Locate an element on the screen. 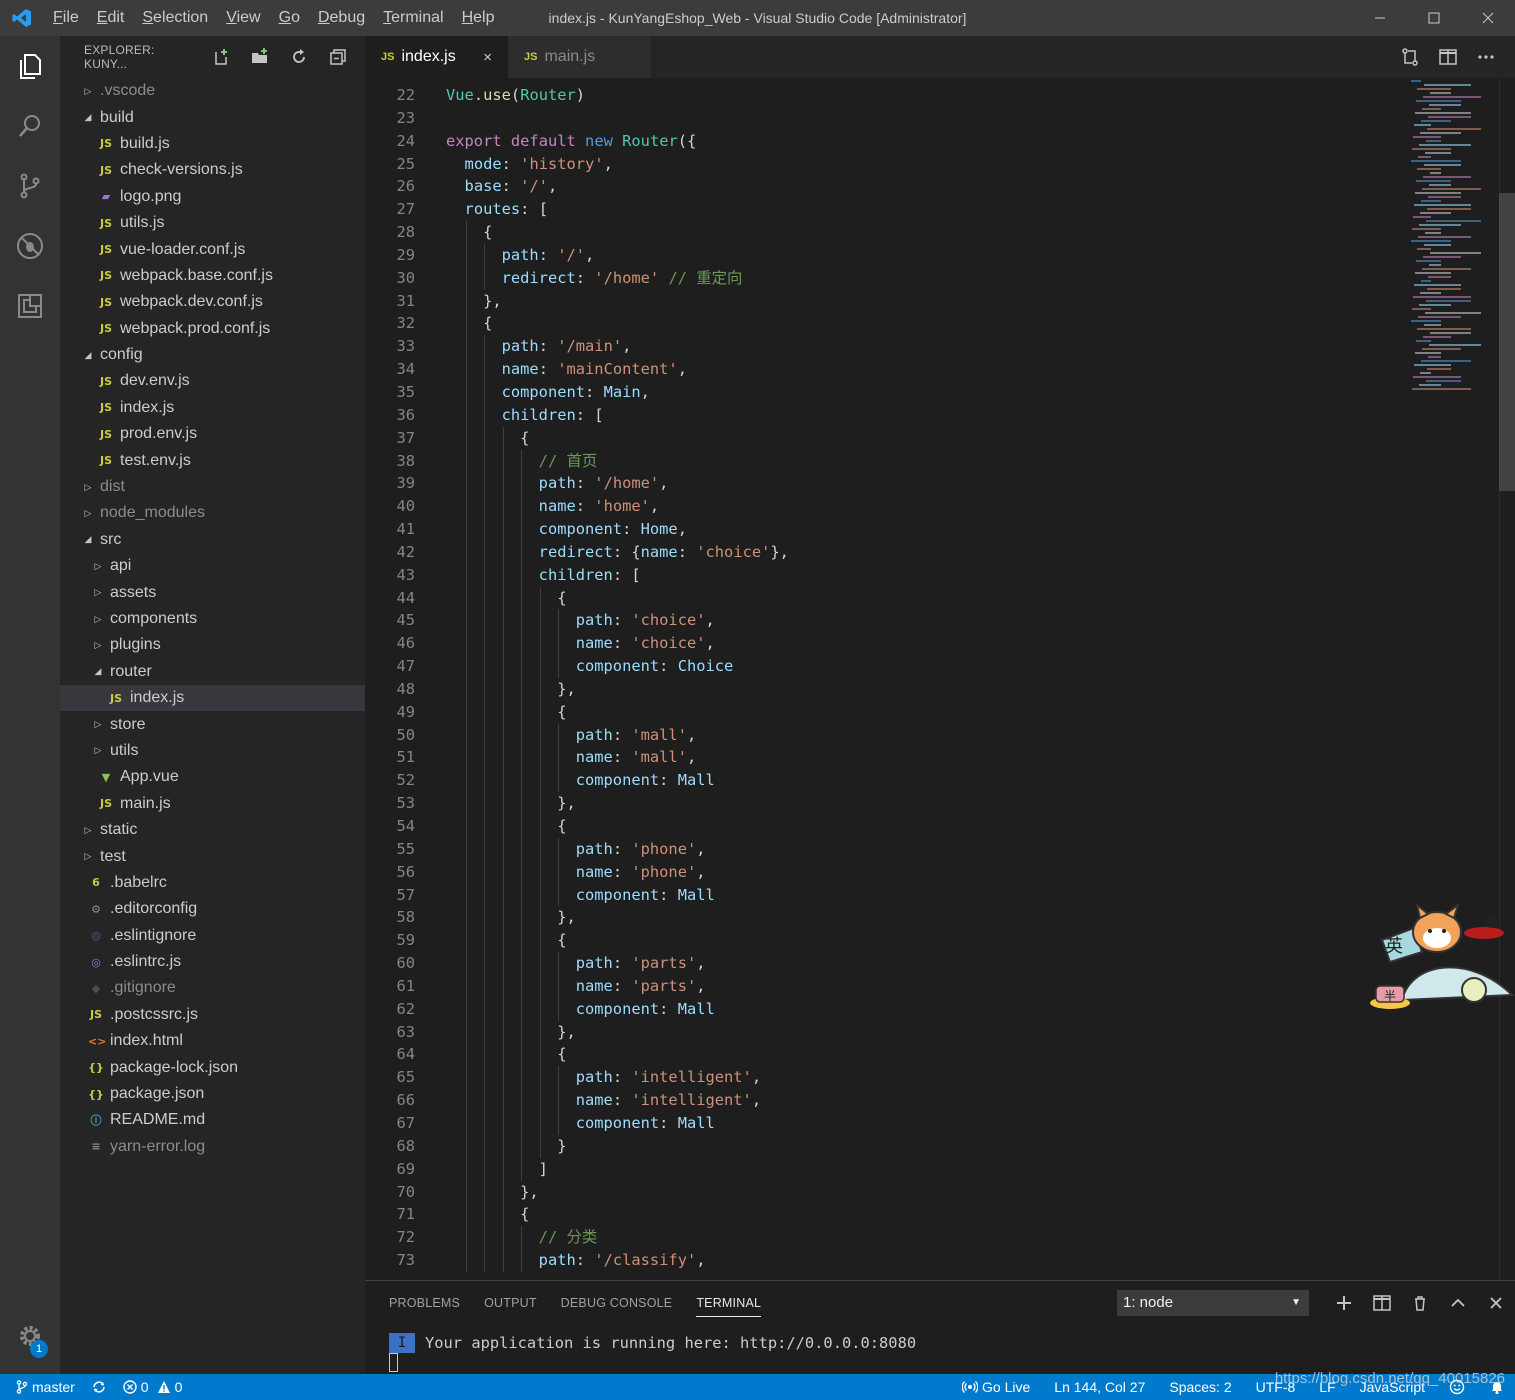 This screenshot has width=1515, height=1400. tree-file: JS webpack.base.conf.js is located at coordinates (212, 276).